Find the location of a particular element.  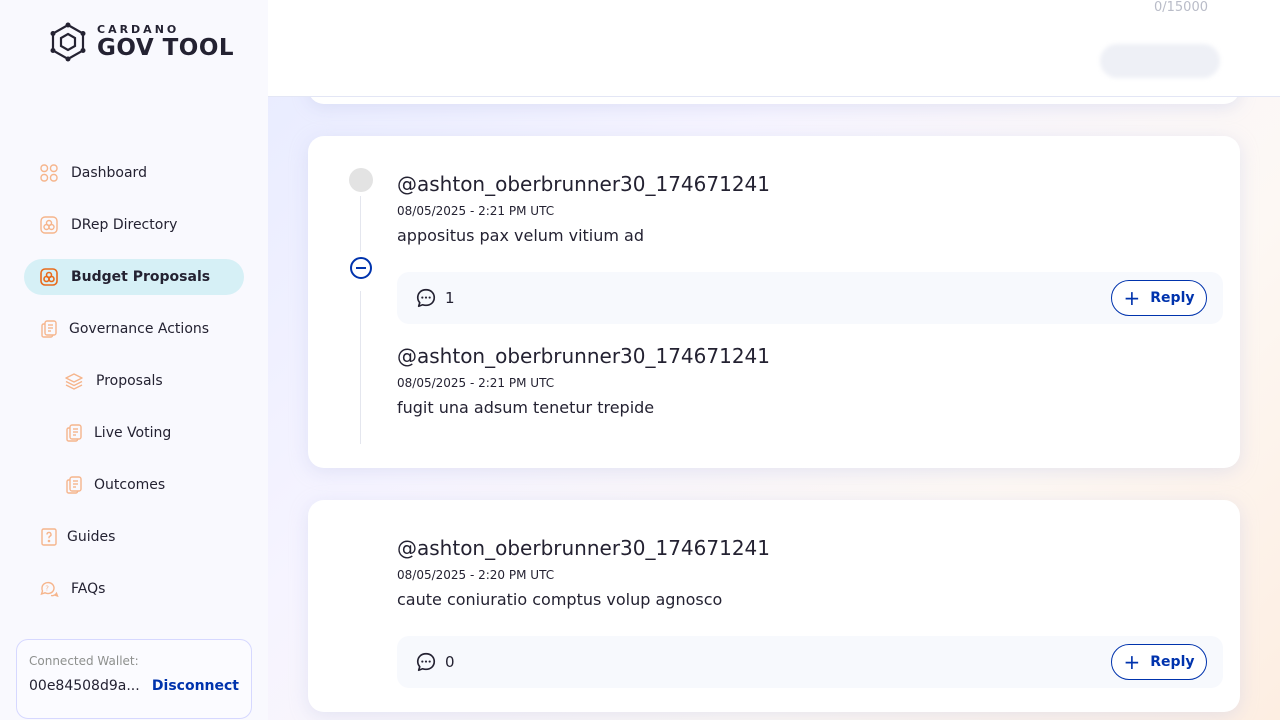

sidebar-item-drep-directory: DRep Directory is located at coordinates (134, 225).